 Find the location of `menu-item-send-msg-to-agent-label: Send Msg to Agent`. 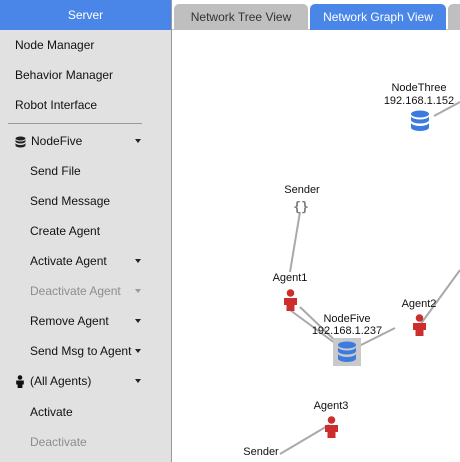

menu-item-send-msg-to-agent-label: Send Msg to Agent is located at coordinates (81, 351).